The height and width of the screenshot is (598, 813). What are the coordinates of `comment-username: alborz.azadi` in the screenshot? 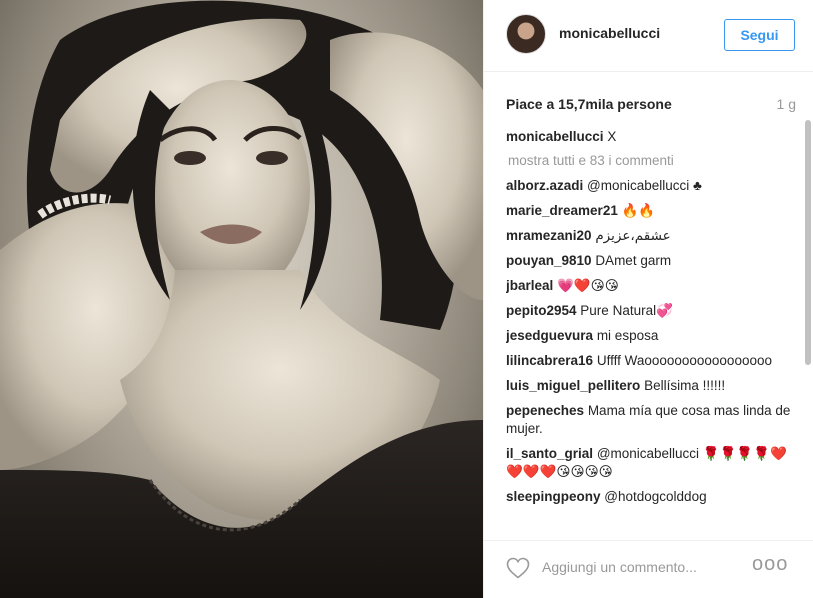 It's located at (544, 185).